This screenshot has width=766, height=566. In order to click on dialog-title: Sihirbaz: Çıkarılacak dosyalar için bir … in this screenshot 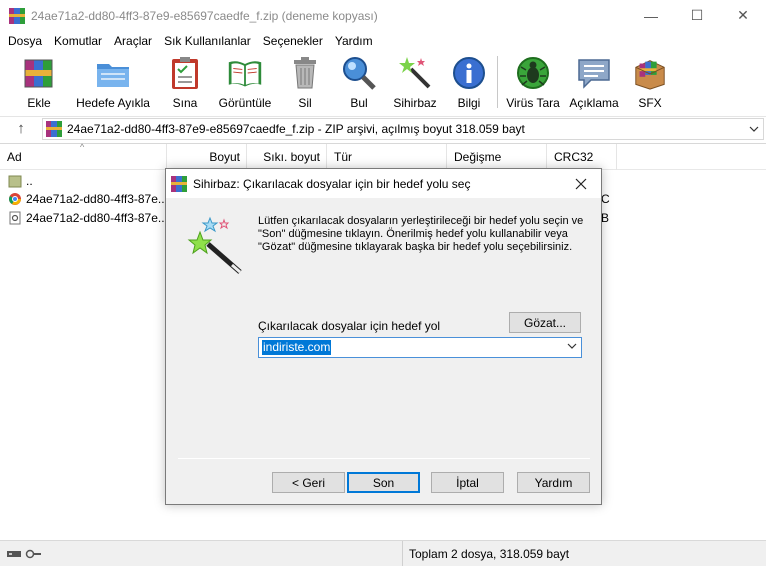, I will do `click(332, 183)`.